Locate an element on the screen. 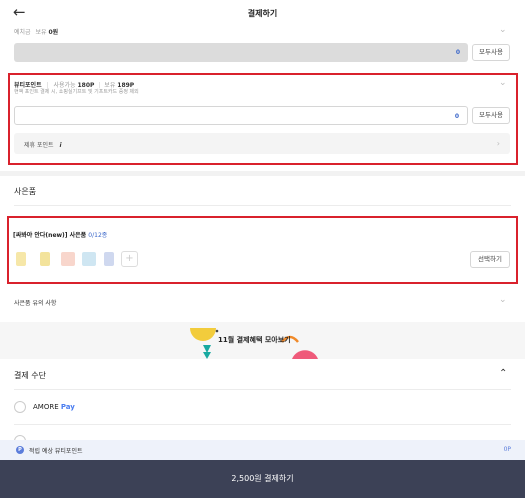 This screenshot has width=525, height=498. earn-point-bar: P 적립 예상 뷰티포인트 0P is located at coordinates (262, 450).